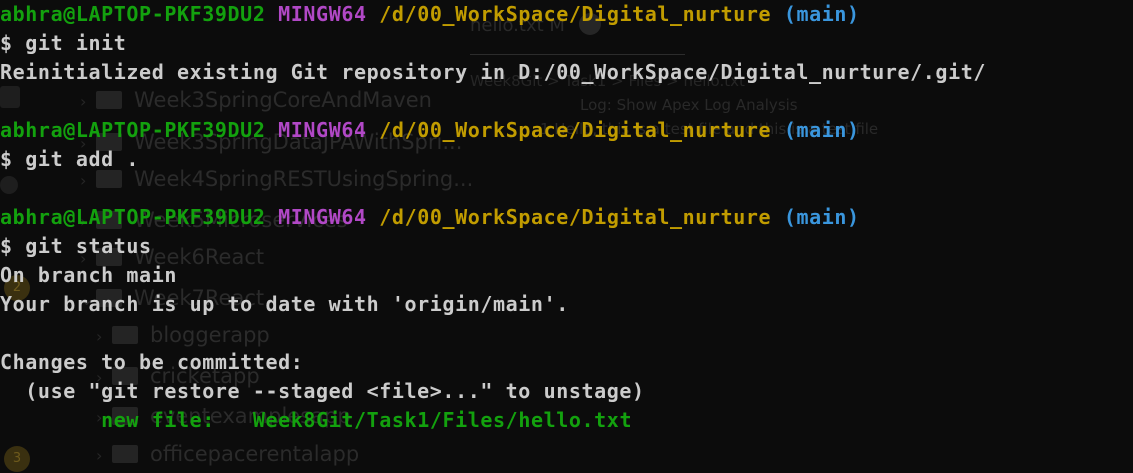 This screenshot has width=1133, height=473. Describe the element at coordinates (158, 420) in the screenshot. I see `staged-file-label: new file:` at that location.